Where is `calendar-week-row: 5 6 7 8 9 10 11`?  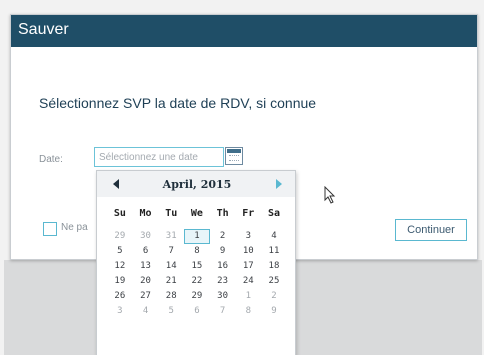 calendar-week-row: 5 6 7 8 9 10 11 is located at coordinates (197, 251).